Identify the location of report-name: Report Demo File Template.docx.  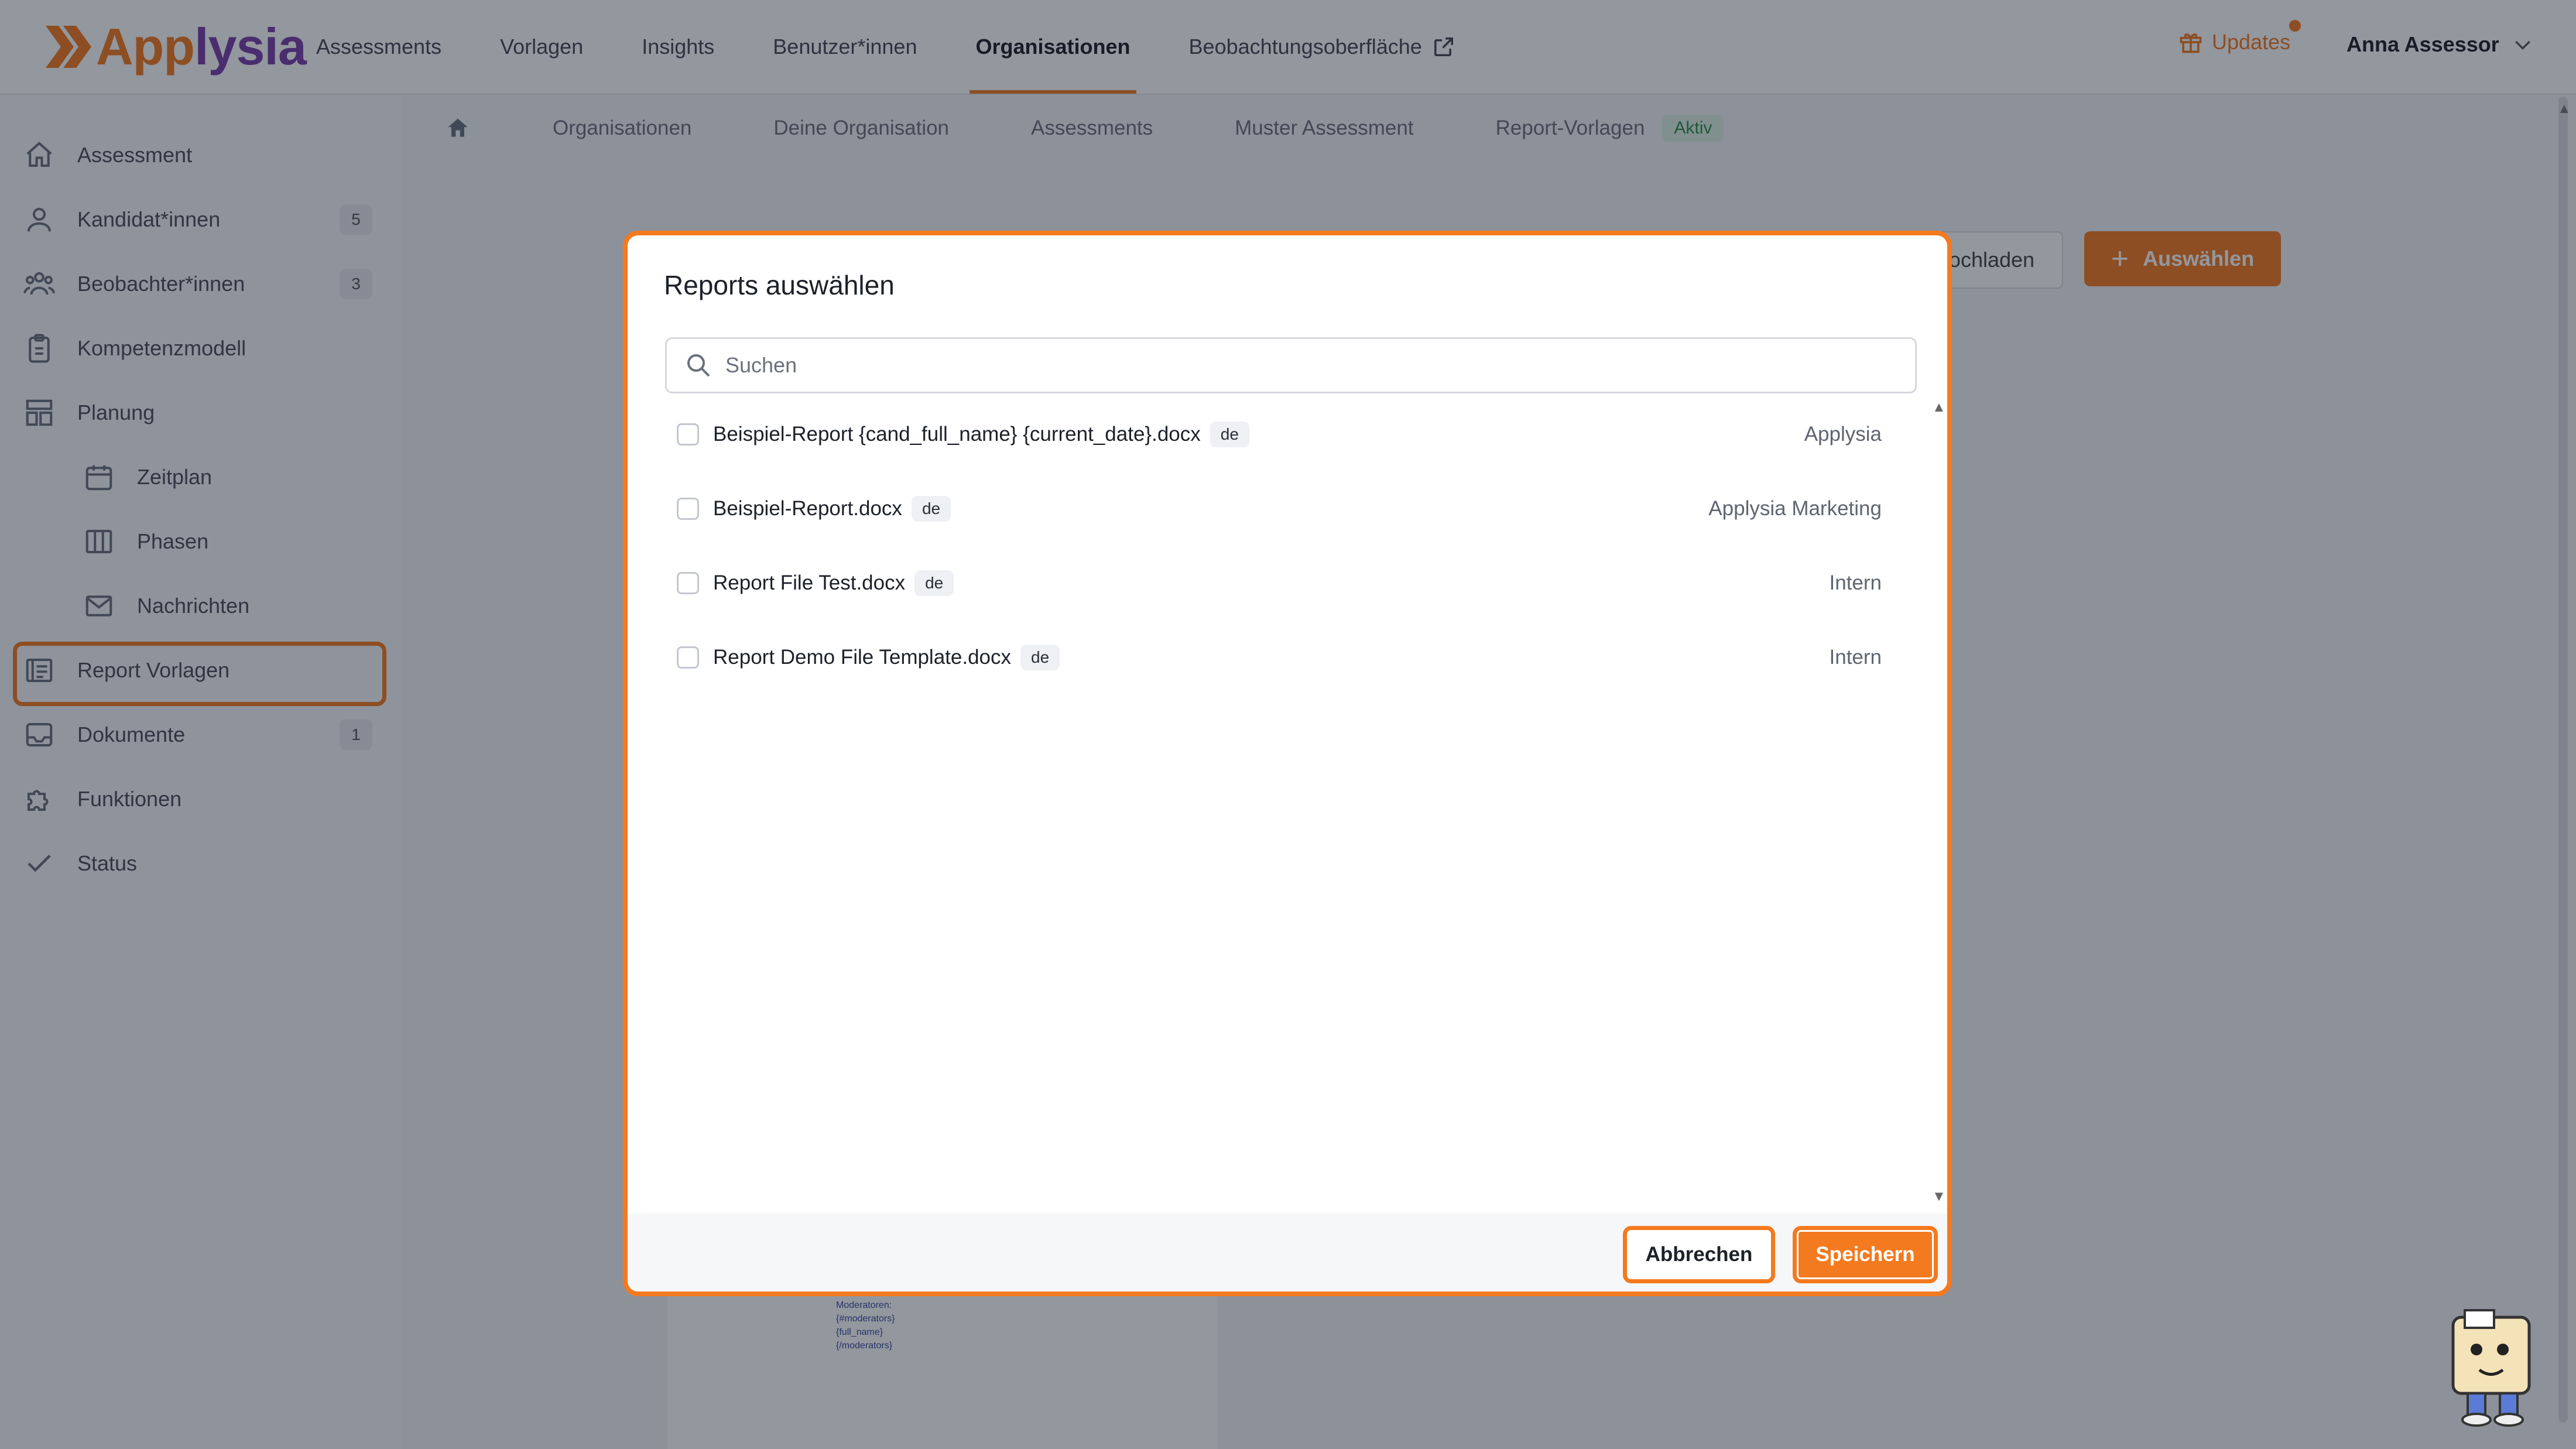
(862, 657).